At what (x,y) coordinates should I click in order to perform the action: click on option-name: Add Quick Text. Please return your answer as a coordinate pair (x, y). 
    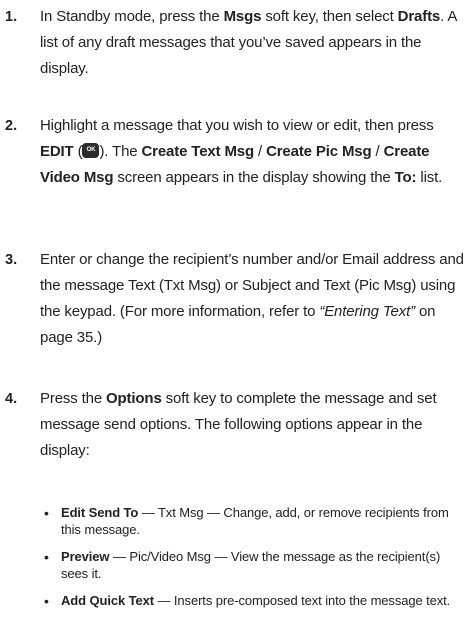
    Looking at the image, I should click on (107, 600).